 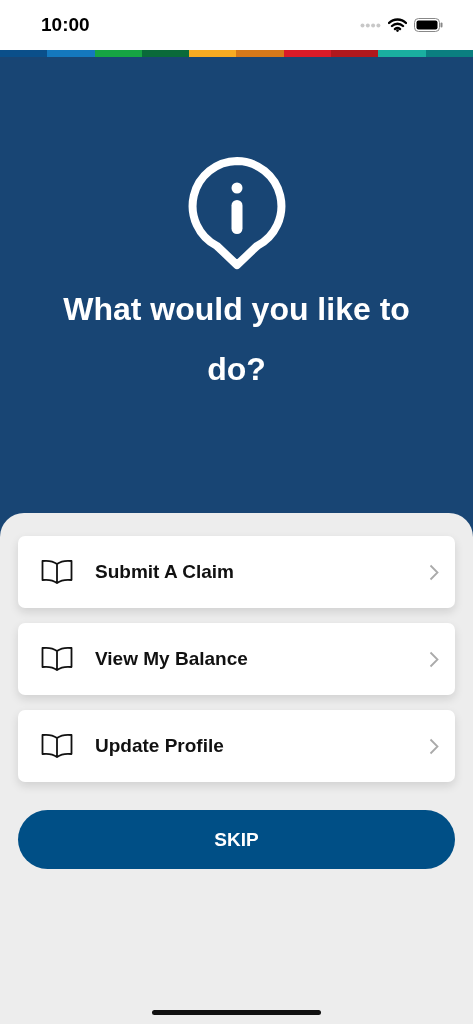 What do you see at coordinates (236, 339) in the screenshot?
I see `heading: What would you like to do?` at bounding box center [236, 339].